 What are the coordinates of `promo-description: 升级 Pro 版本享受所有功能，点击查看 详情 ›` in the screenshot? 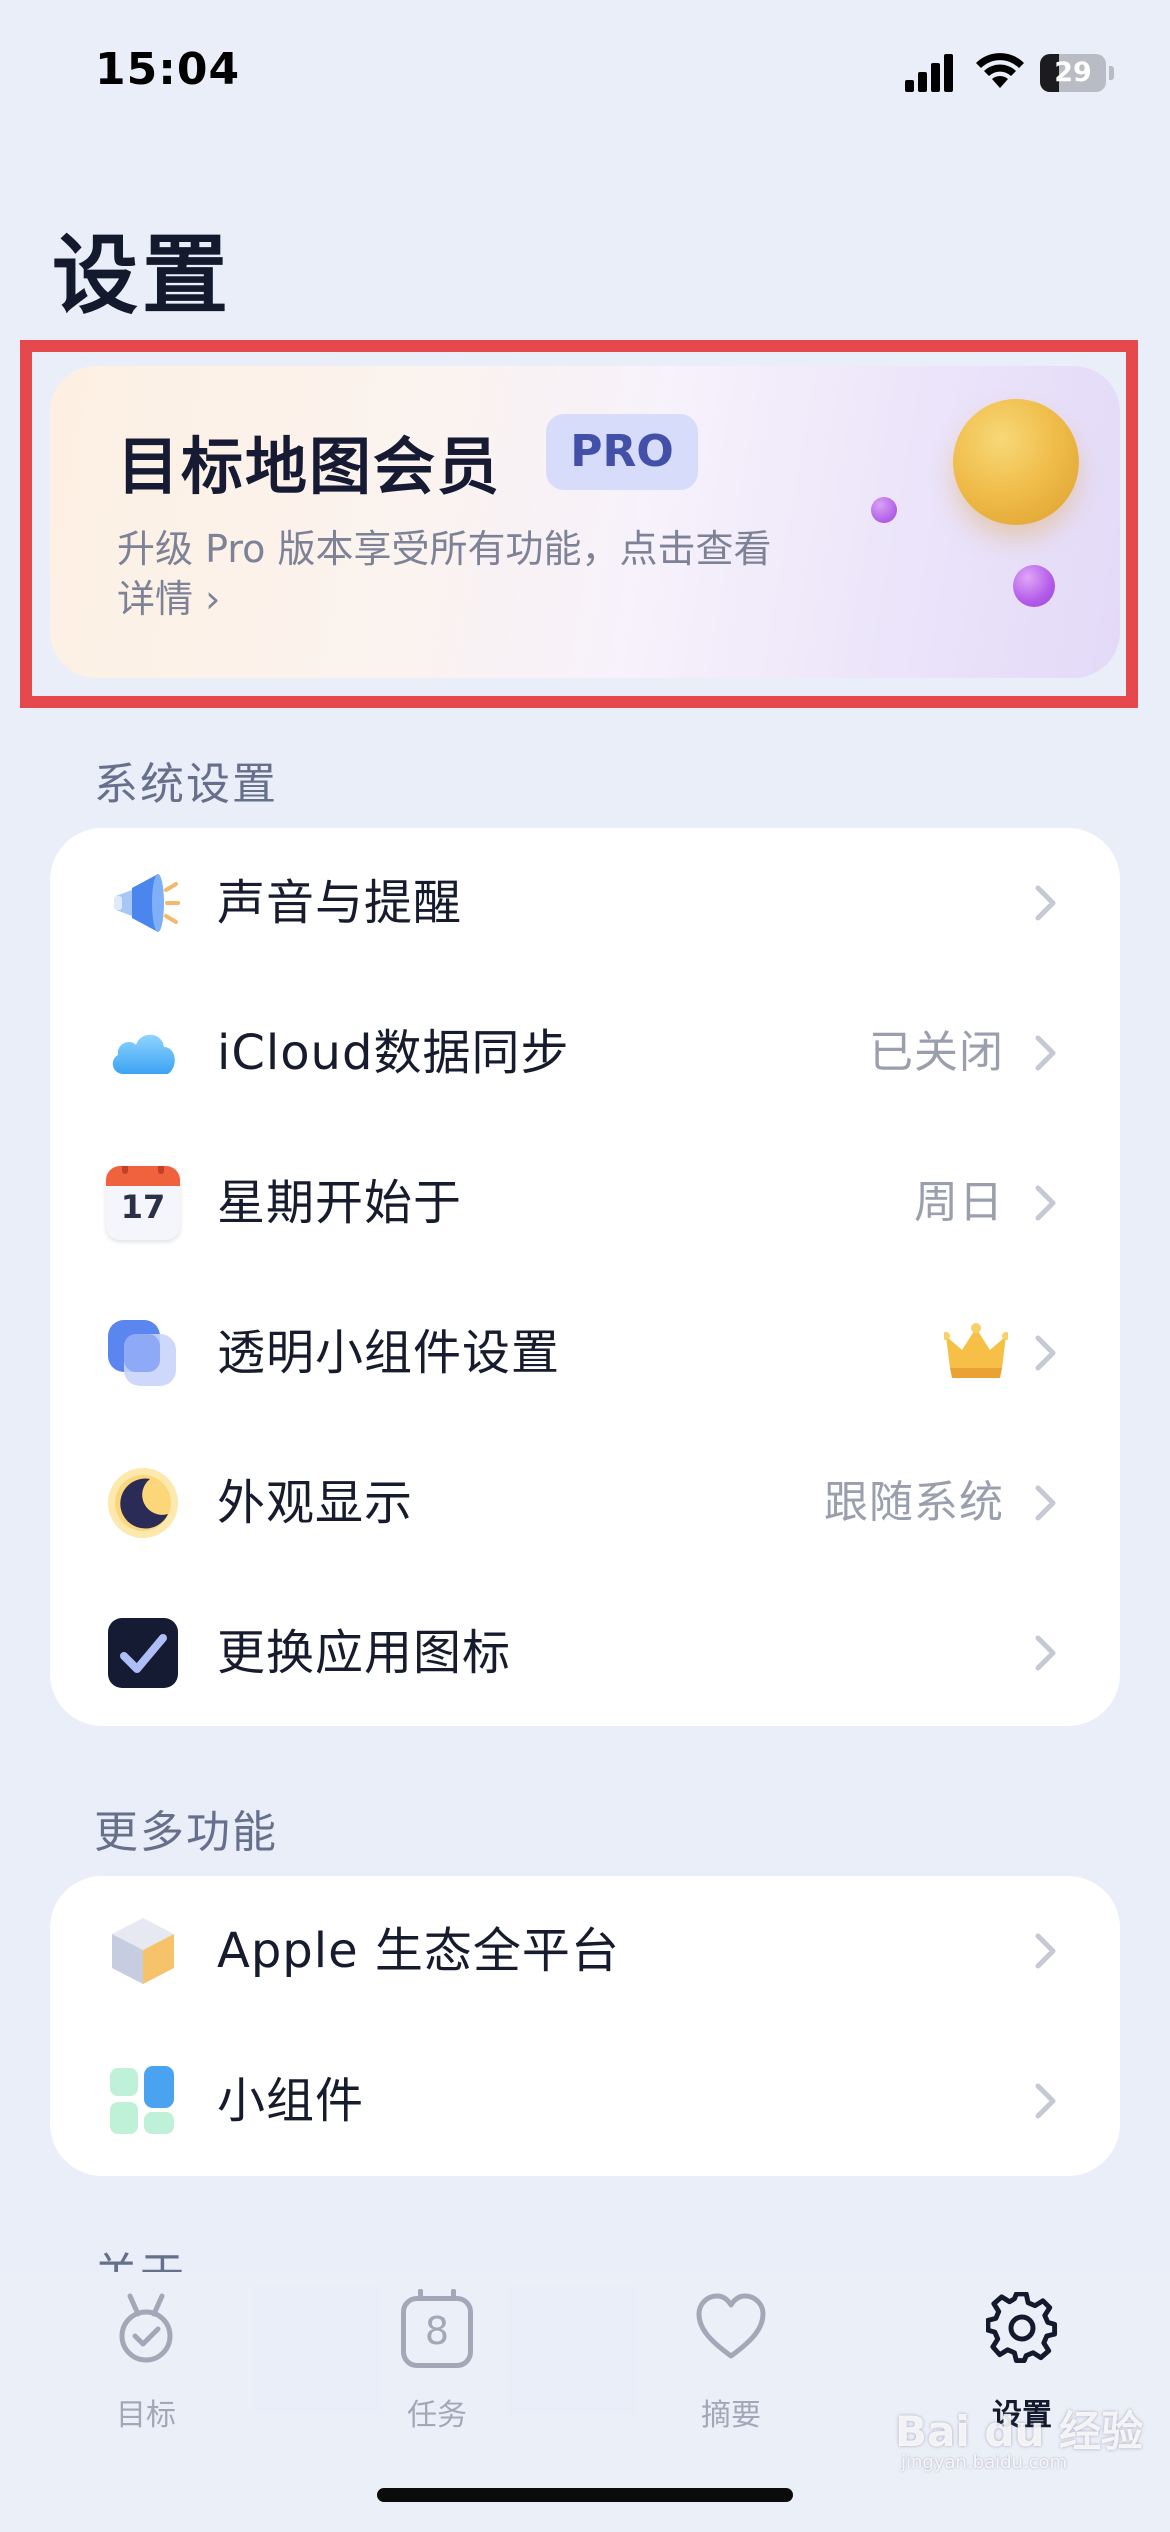 It's located at (497, 574).